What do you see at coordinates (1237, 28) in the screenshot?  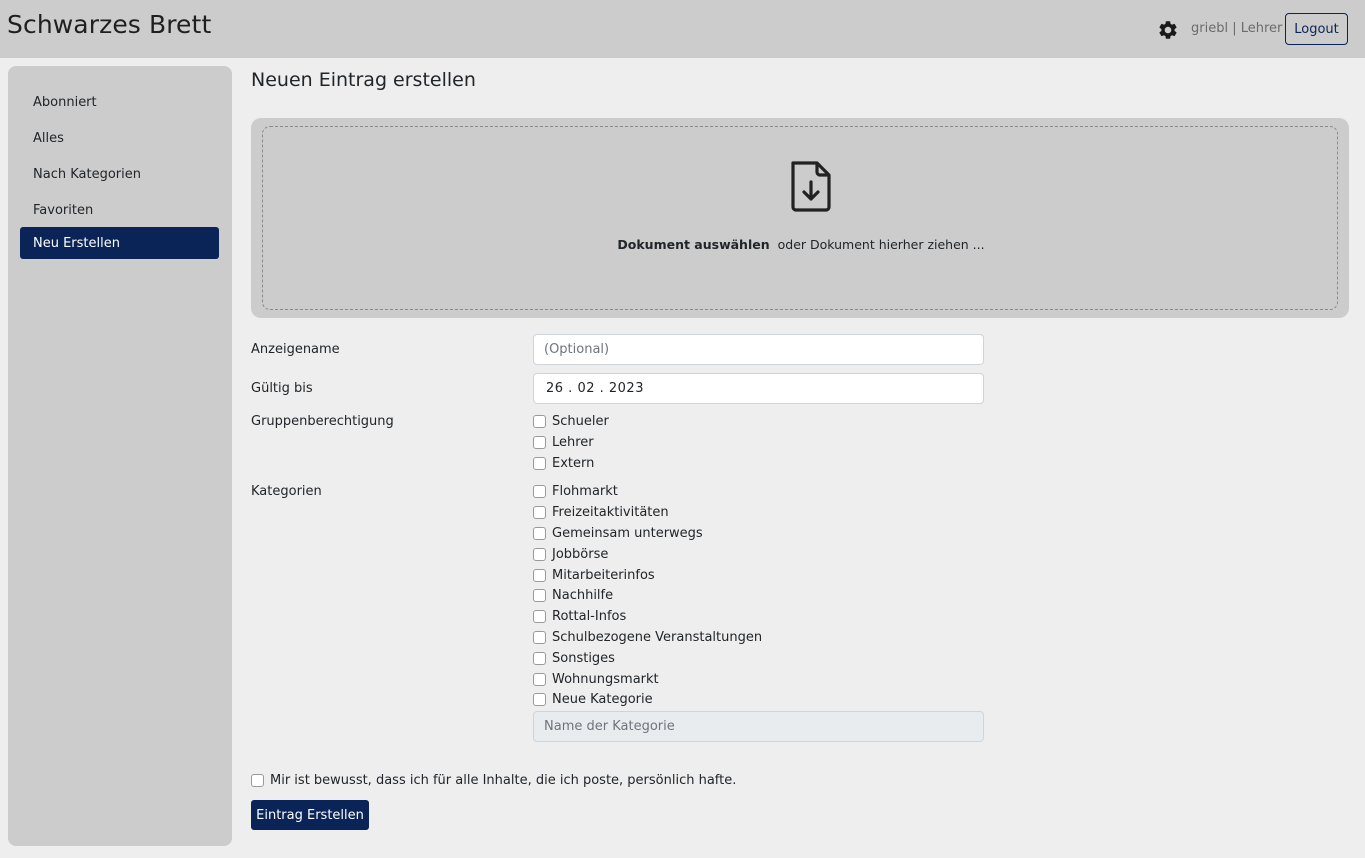 I see `user-label: griebl | Lehrer` at bounding box center [1237, 28].